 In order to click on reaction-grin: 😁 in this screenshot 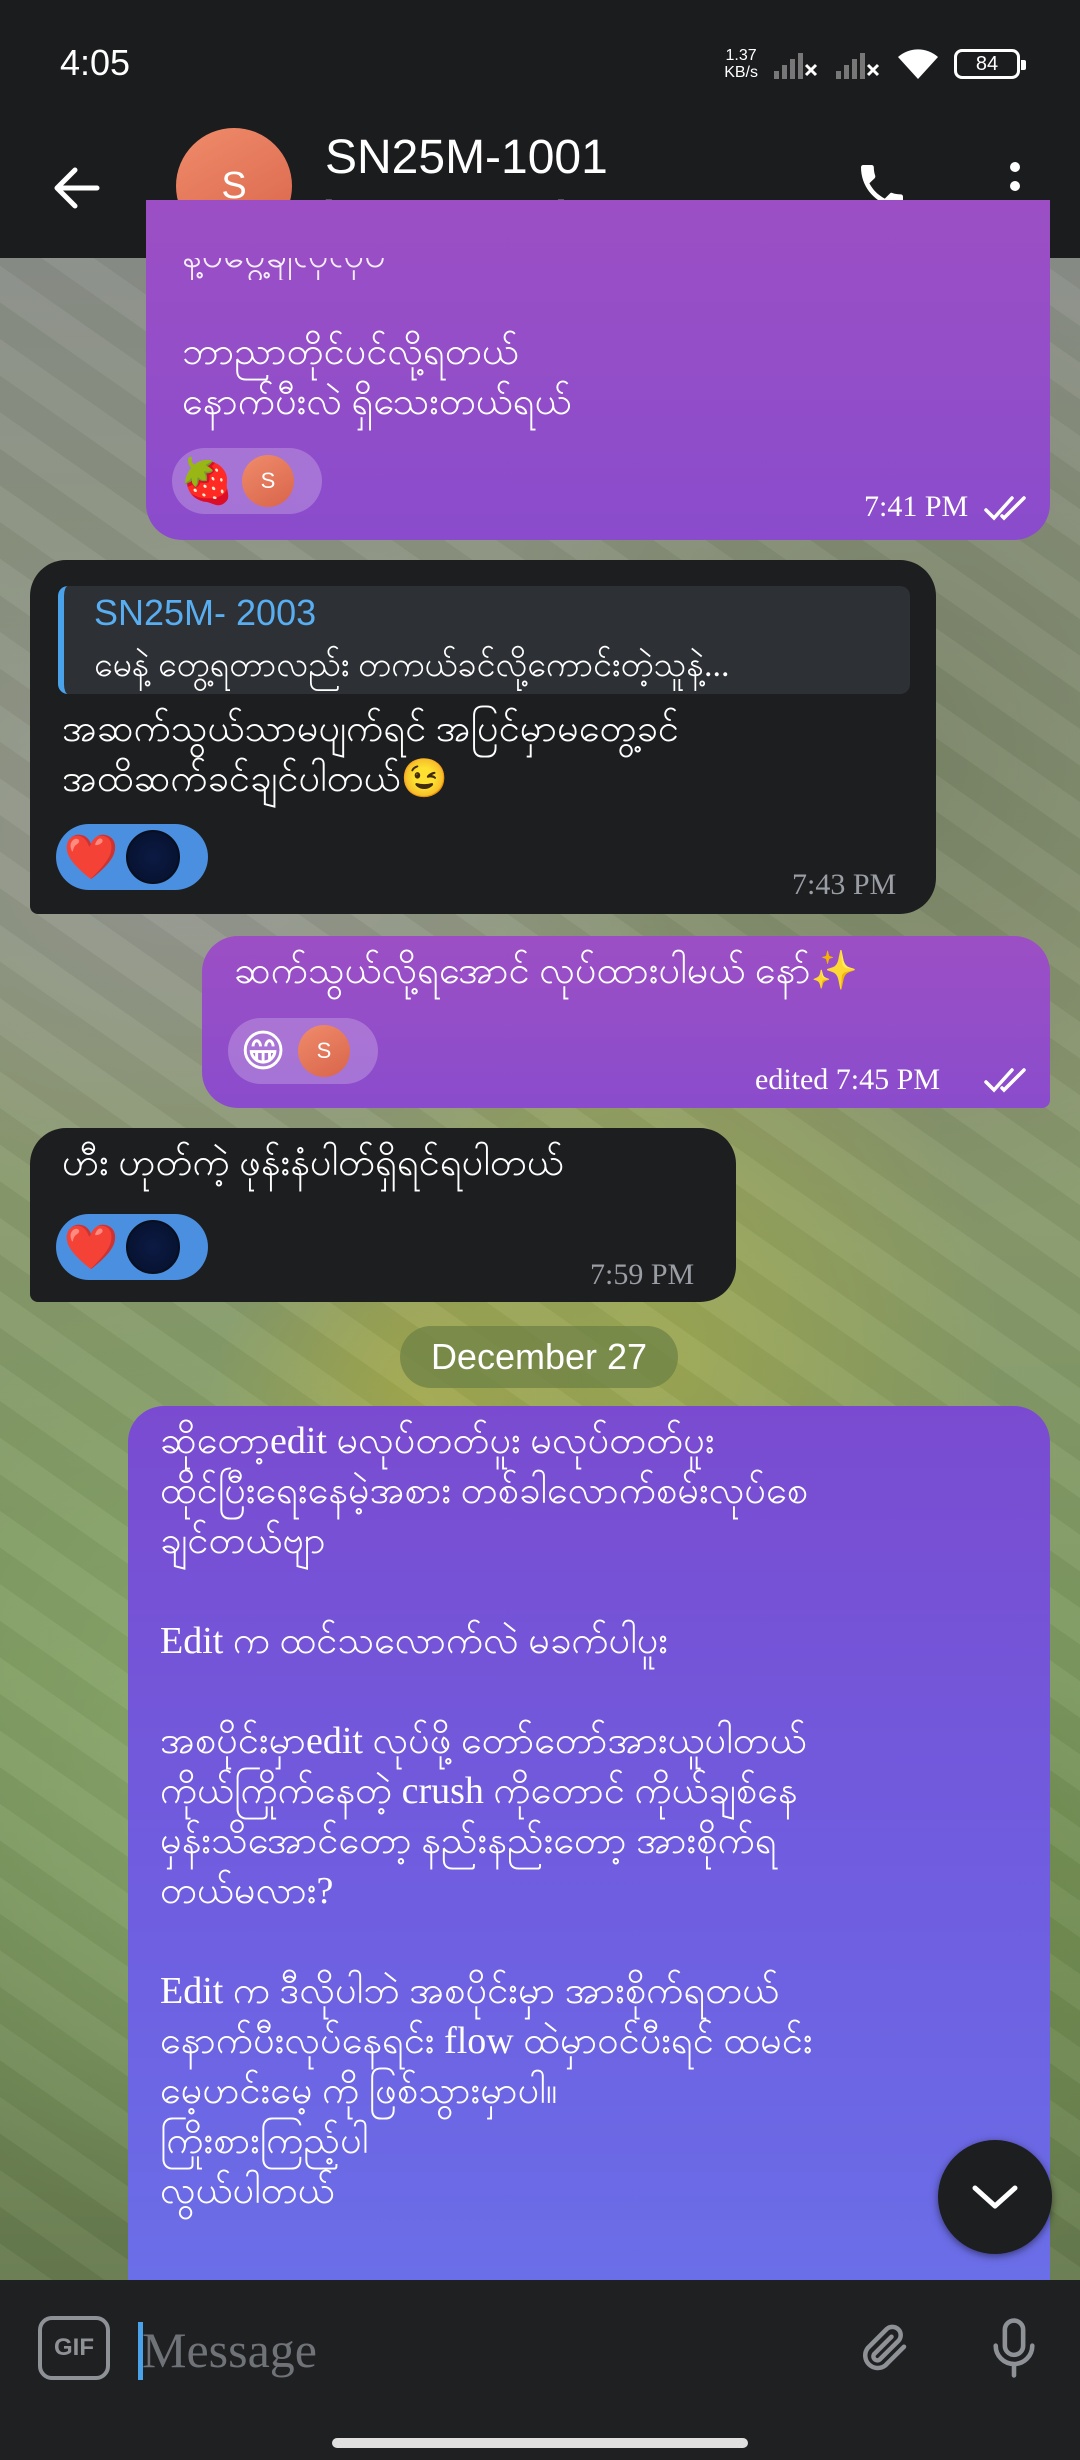, I will do `click(263, 1051)`.